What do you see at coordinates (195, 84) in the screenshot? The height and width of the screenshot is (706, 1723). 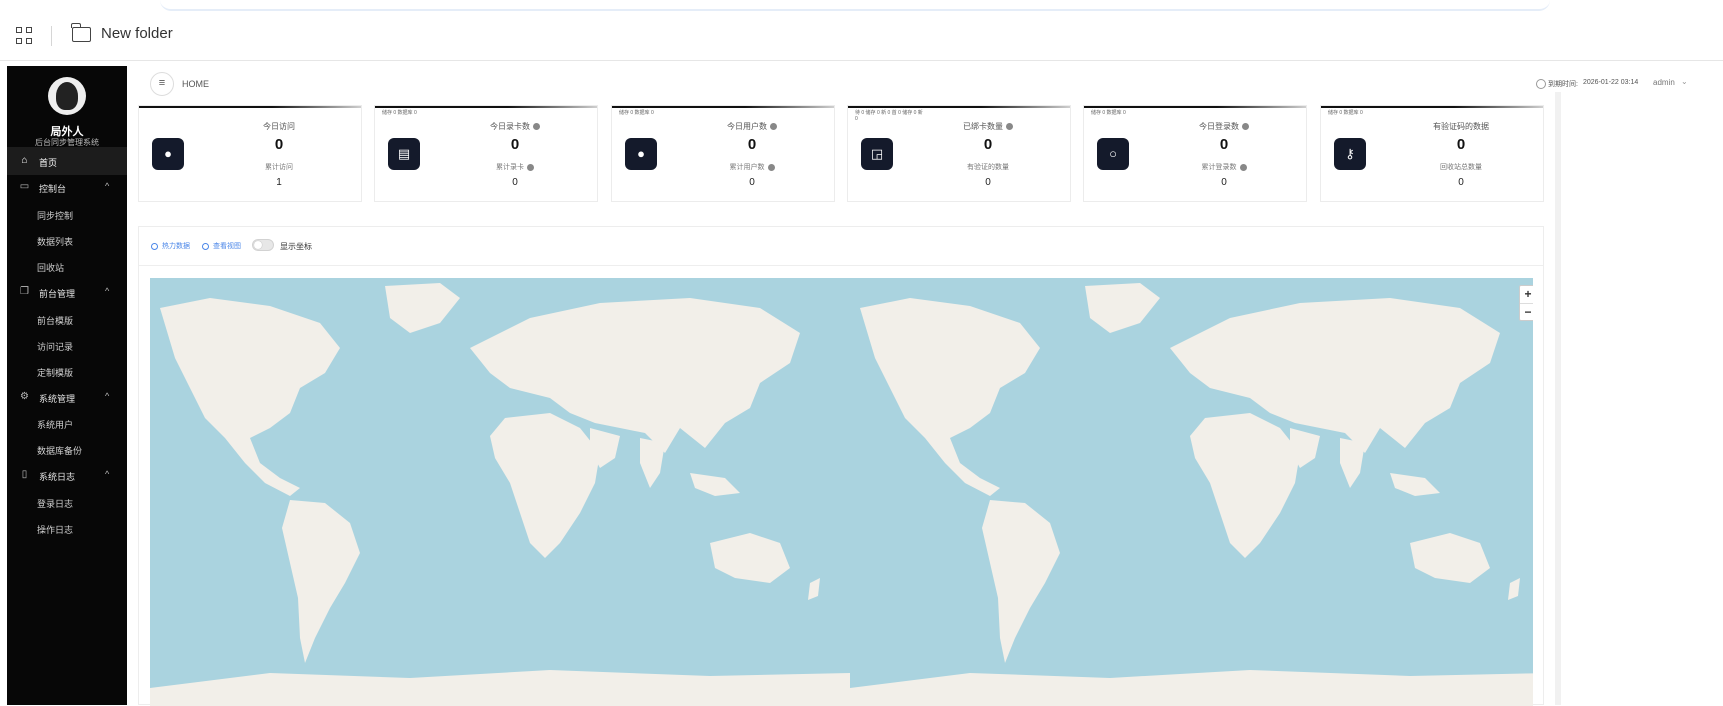 I see `breadcrumb: HOME` at bounding box center [195, 84].